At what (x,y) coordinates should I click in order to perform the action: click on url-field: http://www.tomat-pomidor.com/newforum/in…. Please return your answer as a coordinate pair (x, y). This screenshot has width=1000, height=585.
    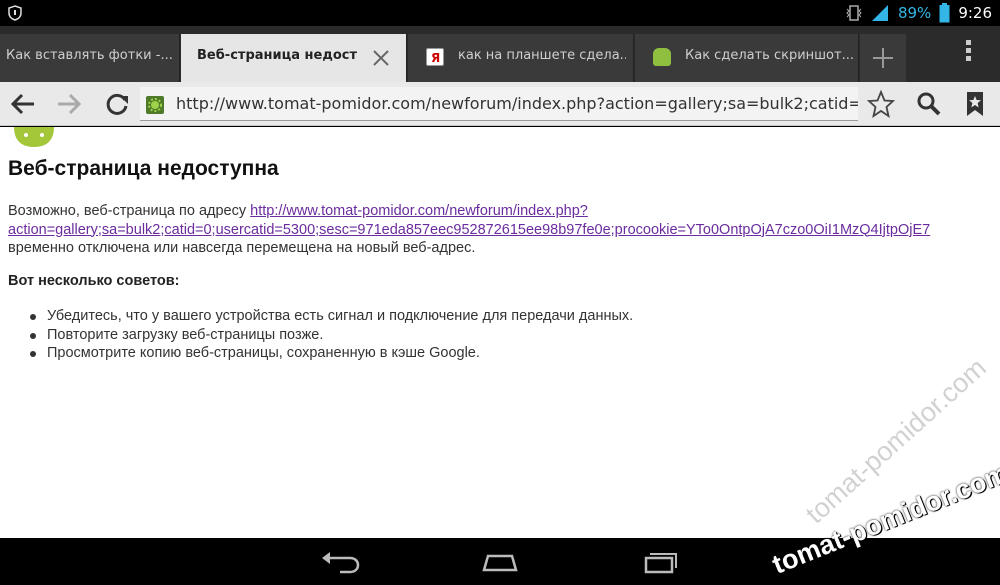
    Looking at the image, I should click on (499, 104).